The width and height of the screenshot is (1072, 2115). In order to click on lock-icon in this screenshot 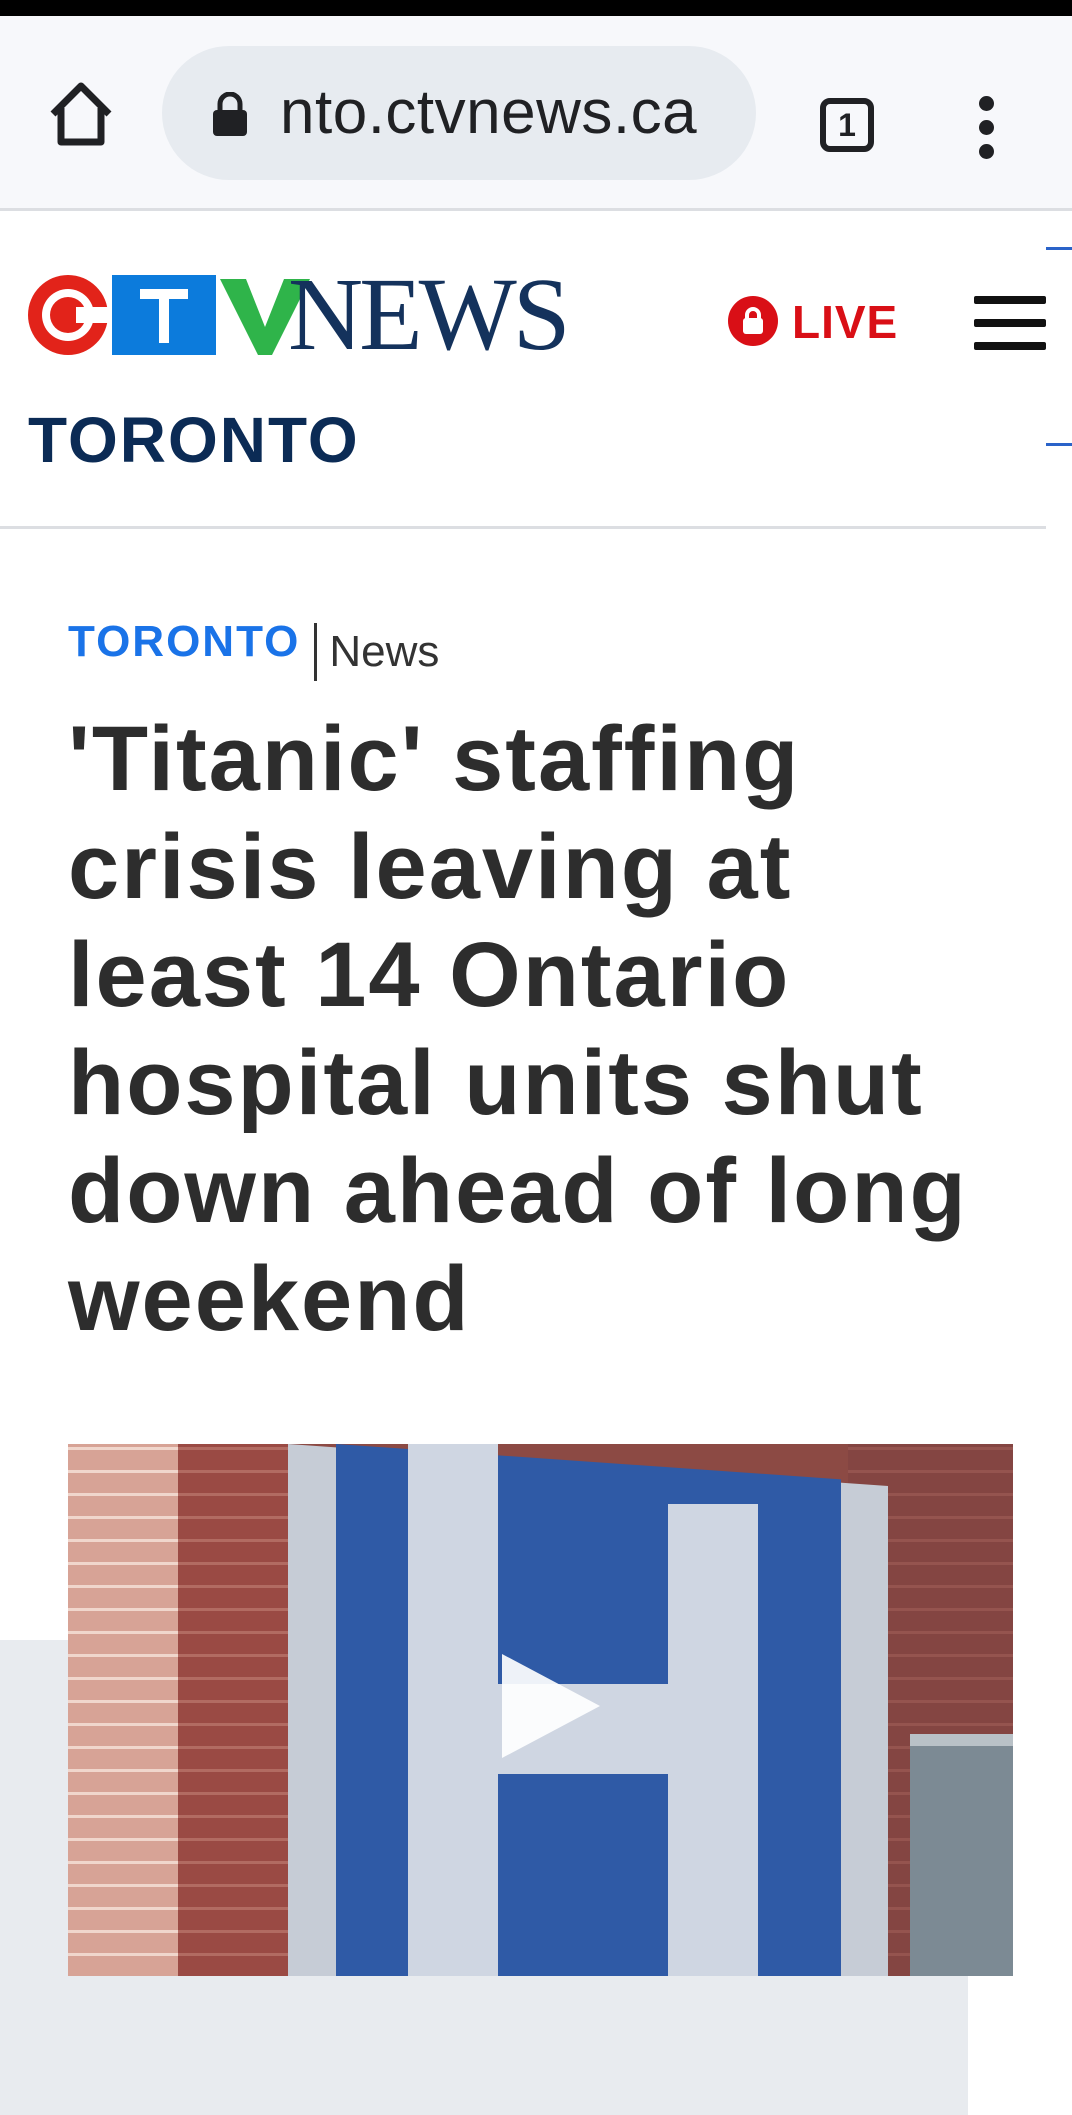, I will do `click(230, 113)`.